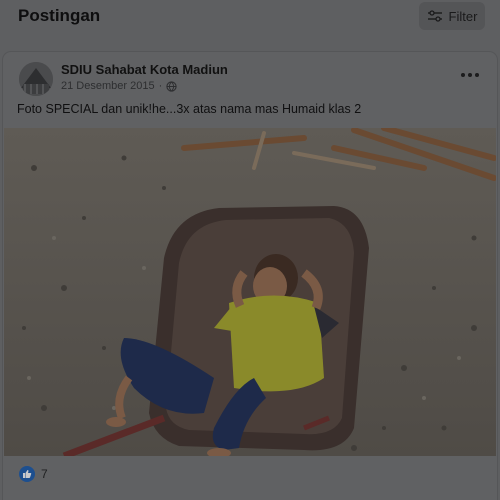 The width and height of the screenshot is (500, 500). I want to click on post-meta: 21 Desember 2015 ·, so click(119, 86).